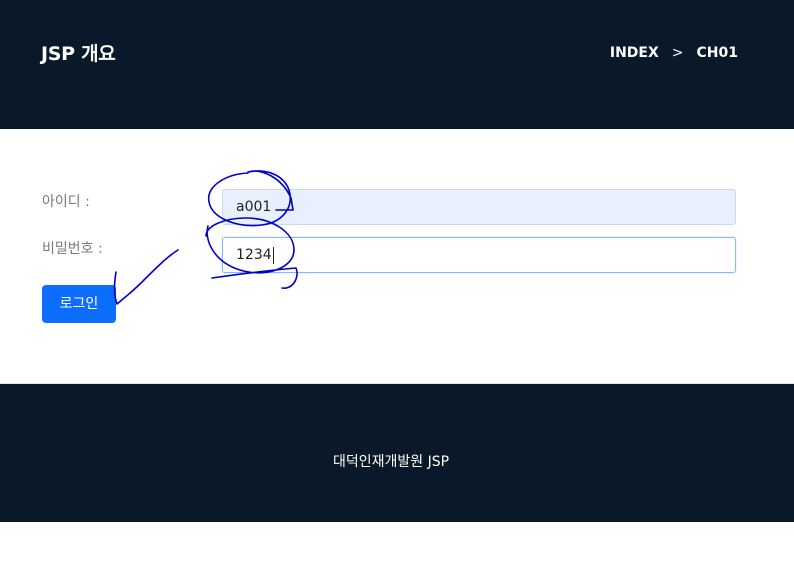 This screenshot has width=794, height=563. I want to click on id-input: a001, so click(479, 207).